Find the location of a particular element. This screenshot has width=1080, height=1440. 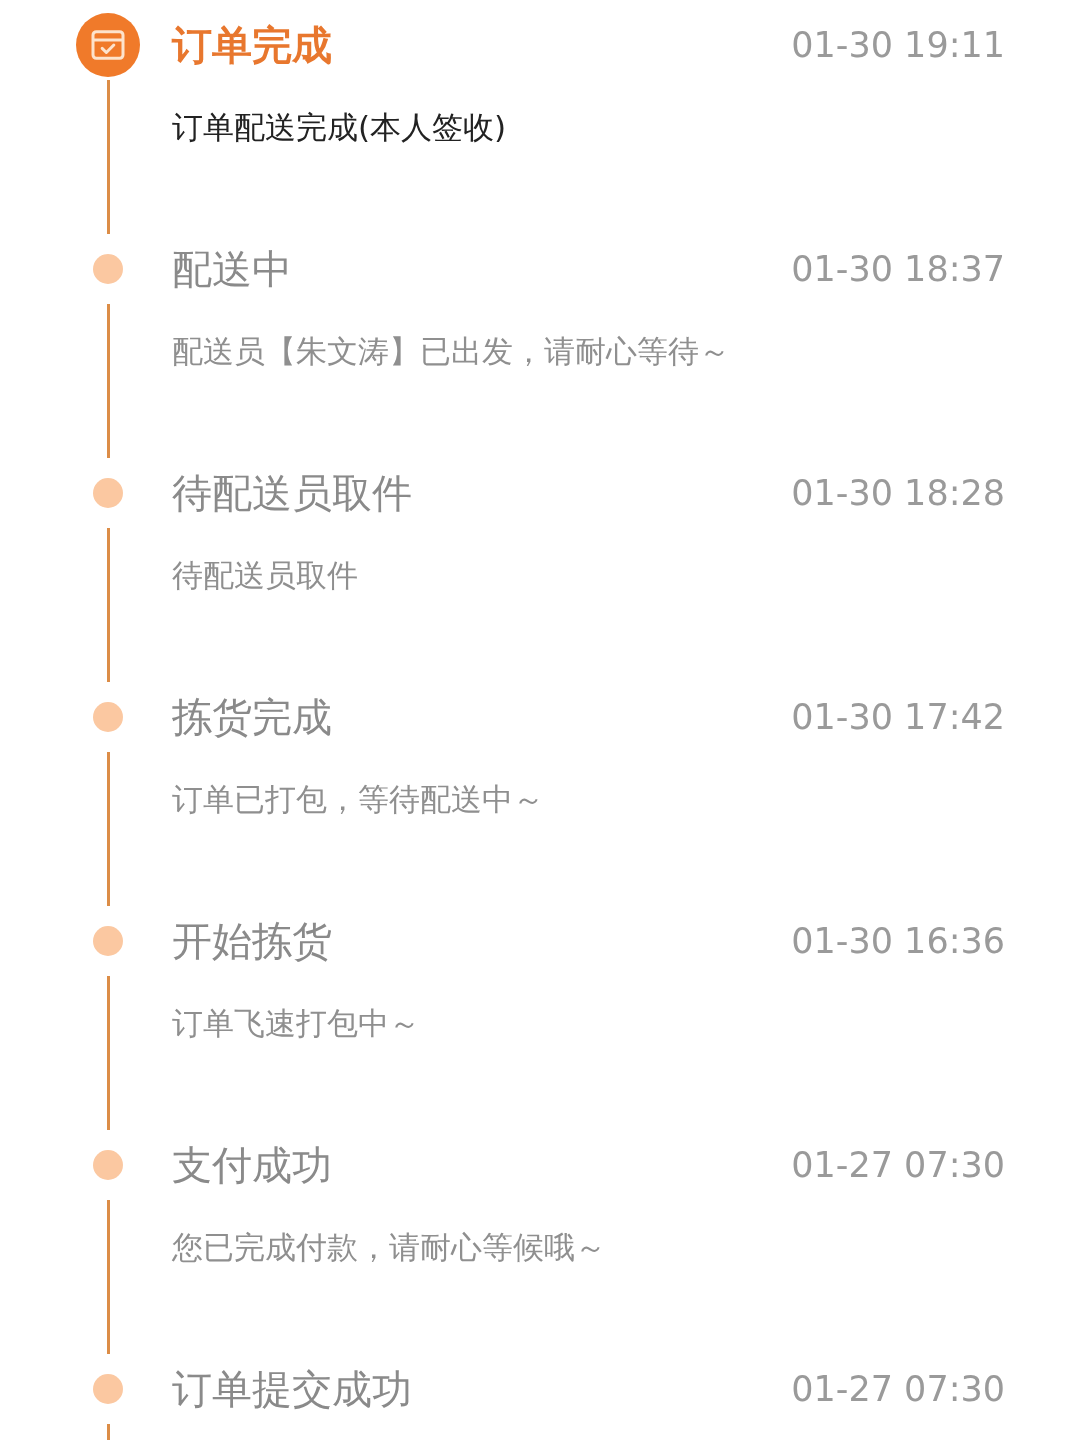

step-title: 订单提交成功 is located at coordinates (292, 1389).